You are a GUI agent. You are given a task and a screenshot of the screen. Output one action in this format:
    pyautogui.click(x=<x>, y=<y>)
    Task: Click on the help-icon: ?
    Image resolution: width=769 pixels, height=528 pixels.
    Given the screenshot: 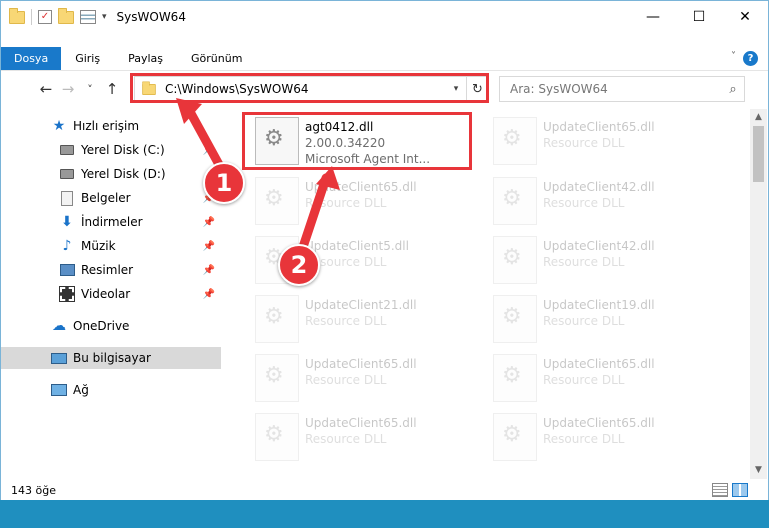 What is the action you would take?
    pyautogui.click(x=750, y=58)
    